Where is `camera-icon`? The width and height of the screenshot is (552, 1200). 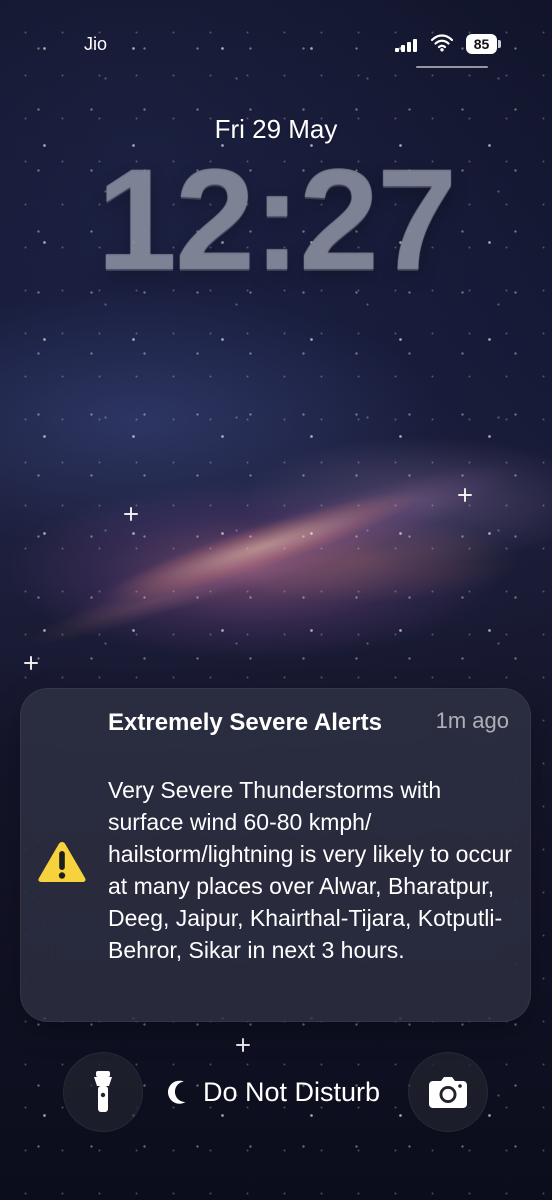 camera-icon is located at coordinates (448, 1092).